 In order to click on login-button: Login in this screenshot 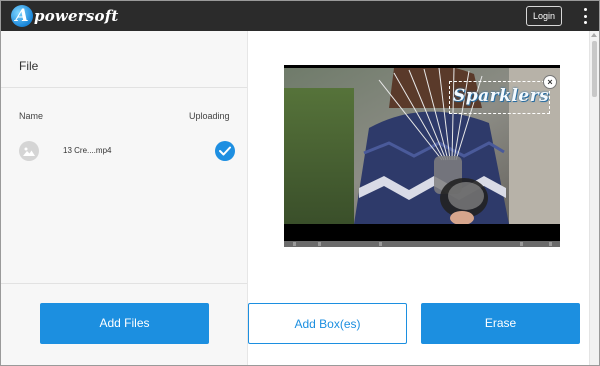, I will do `click(544, 16)`.